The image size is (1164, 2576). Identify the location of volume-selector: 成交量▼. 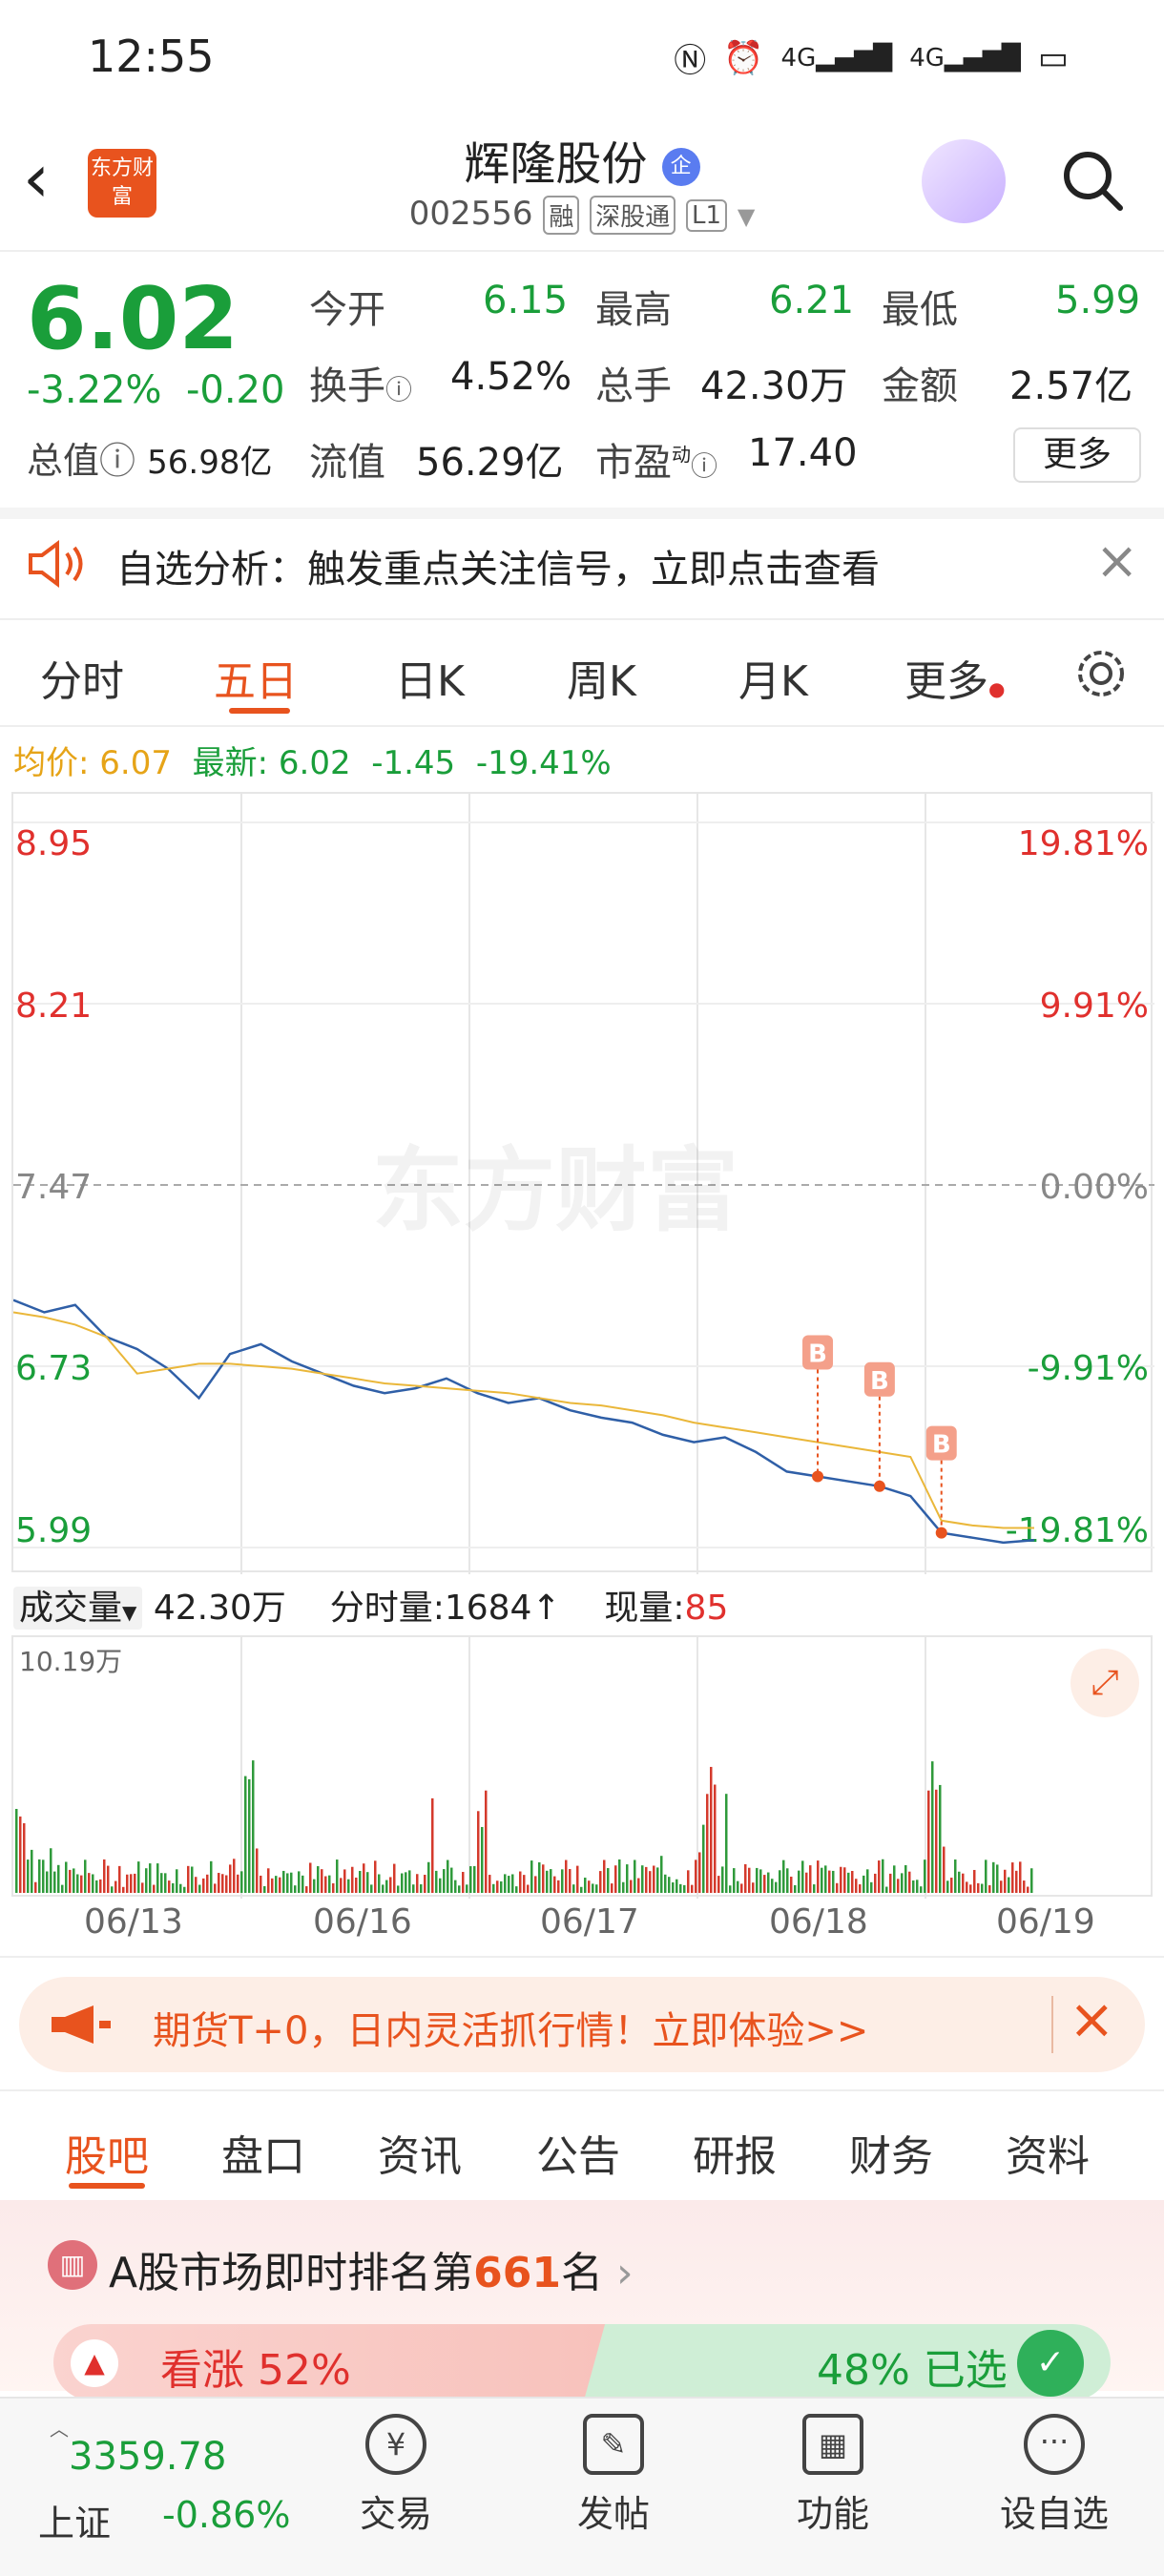
(78, 1608).